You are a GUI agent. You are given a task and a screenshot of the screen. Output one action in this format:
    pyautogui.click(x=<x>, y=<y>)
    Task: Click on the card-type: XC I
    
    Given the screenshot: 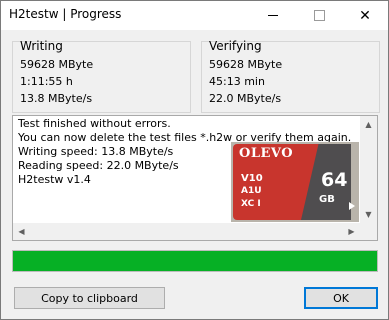 What is the action you would take?
    pyautogui.click(x=251, y=204)
    